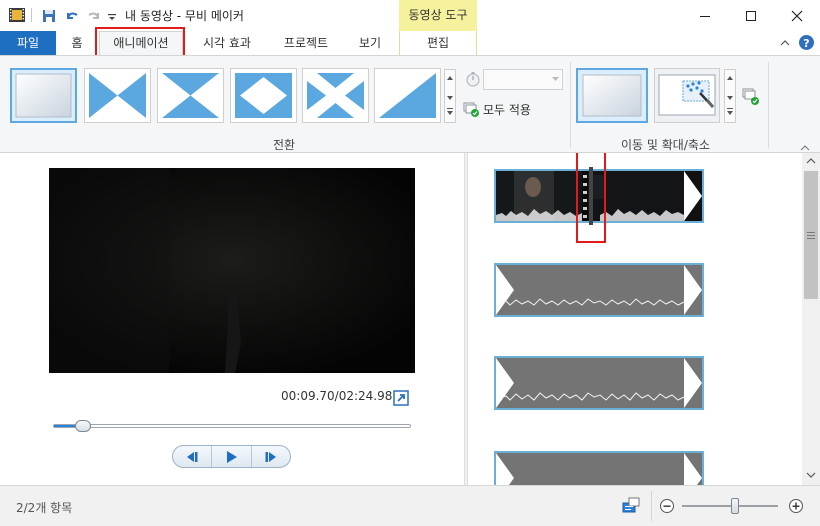 Image resolution: width=820 pixels, height=526 pixels. I want to click on close-icon, so click(797, 15).